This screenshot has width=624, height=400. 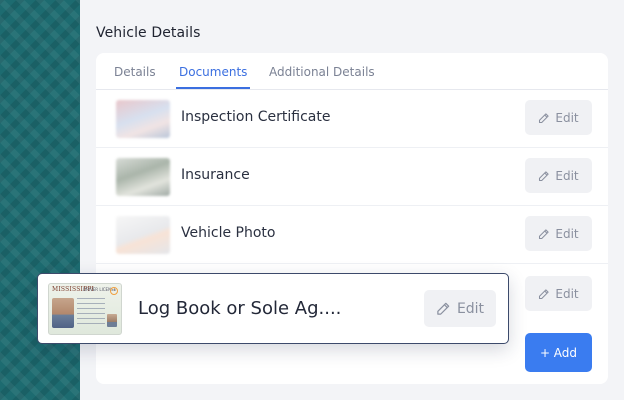 What do you see at coordinates (91, 312) in the screenshot?
I see `license-text-lines` at bounding box center [91, 312].